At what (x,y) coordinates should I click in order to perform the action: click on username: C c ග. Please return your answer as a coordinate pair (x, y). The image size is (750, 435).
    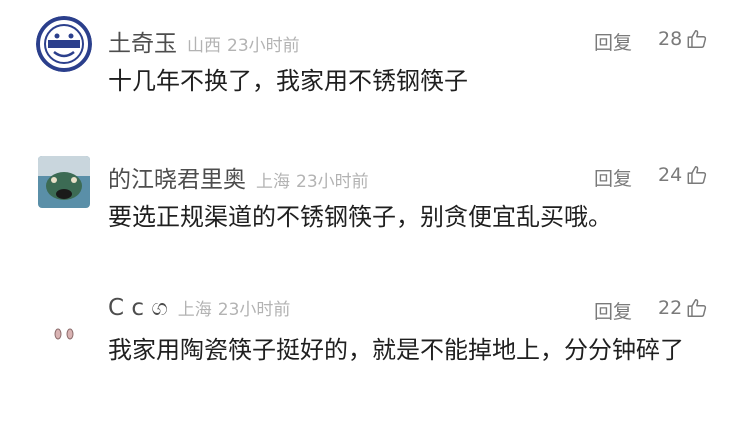
    Looking at the image, I should click on (138, 308).